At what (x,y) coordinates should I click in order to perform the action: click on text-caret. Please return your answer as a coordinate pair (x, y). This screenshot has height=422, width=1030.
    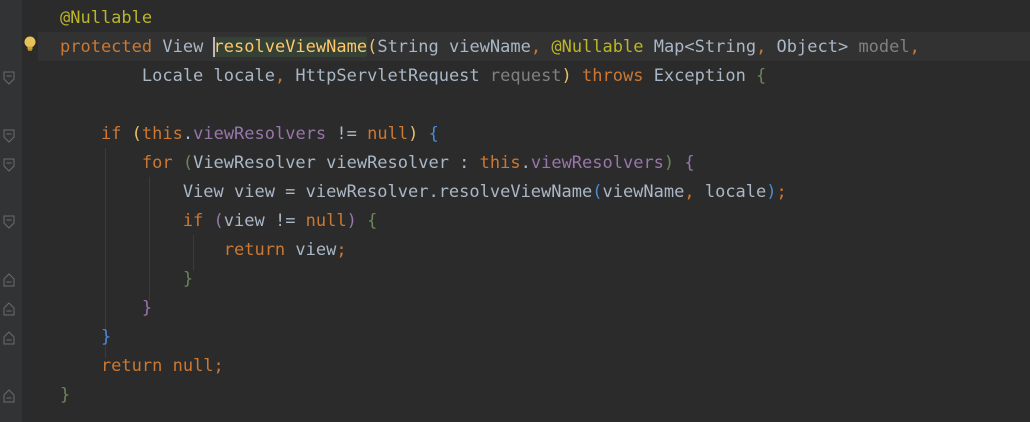
    Looking at the image, I should click on (213, 47).